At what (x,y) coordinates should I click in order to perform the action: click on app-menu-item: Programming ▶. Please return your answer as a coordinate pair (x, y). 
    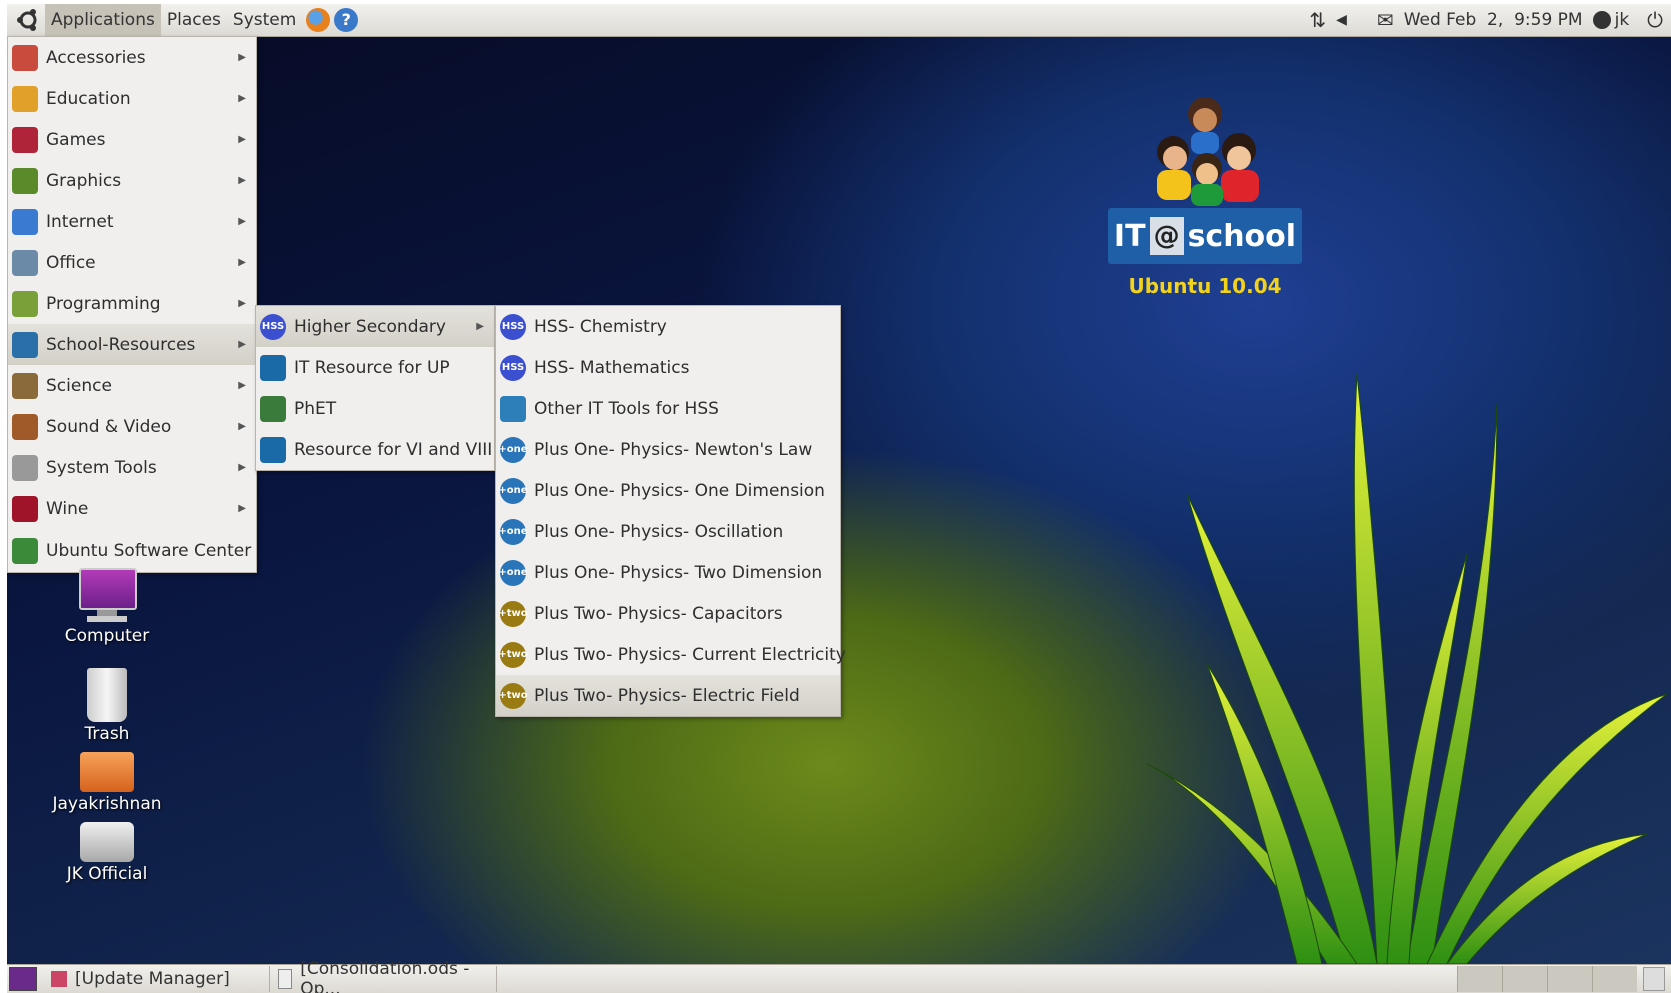
    Looking at the image, I should click on (132, 303).